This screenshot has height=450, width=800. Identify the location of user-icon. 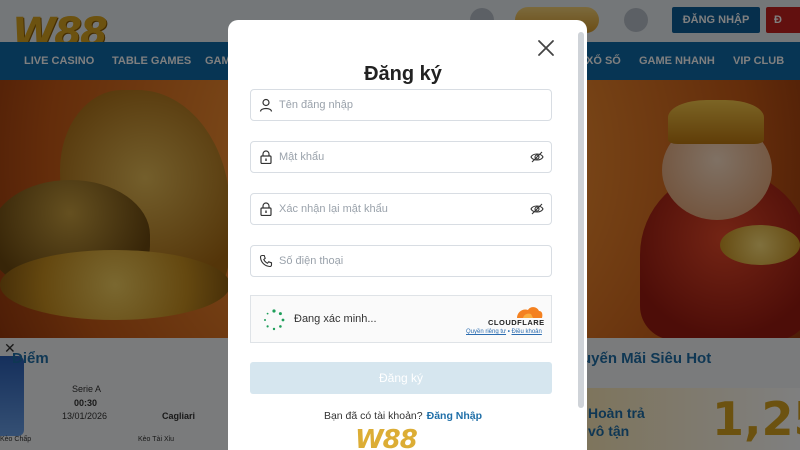
(266, 105).